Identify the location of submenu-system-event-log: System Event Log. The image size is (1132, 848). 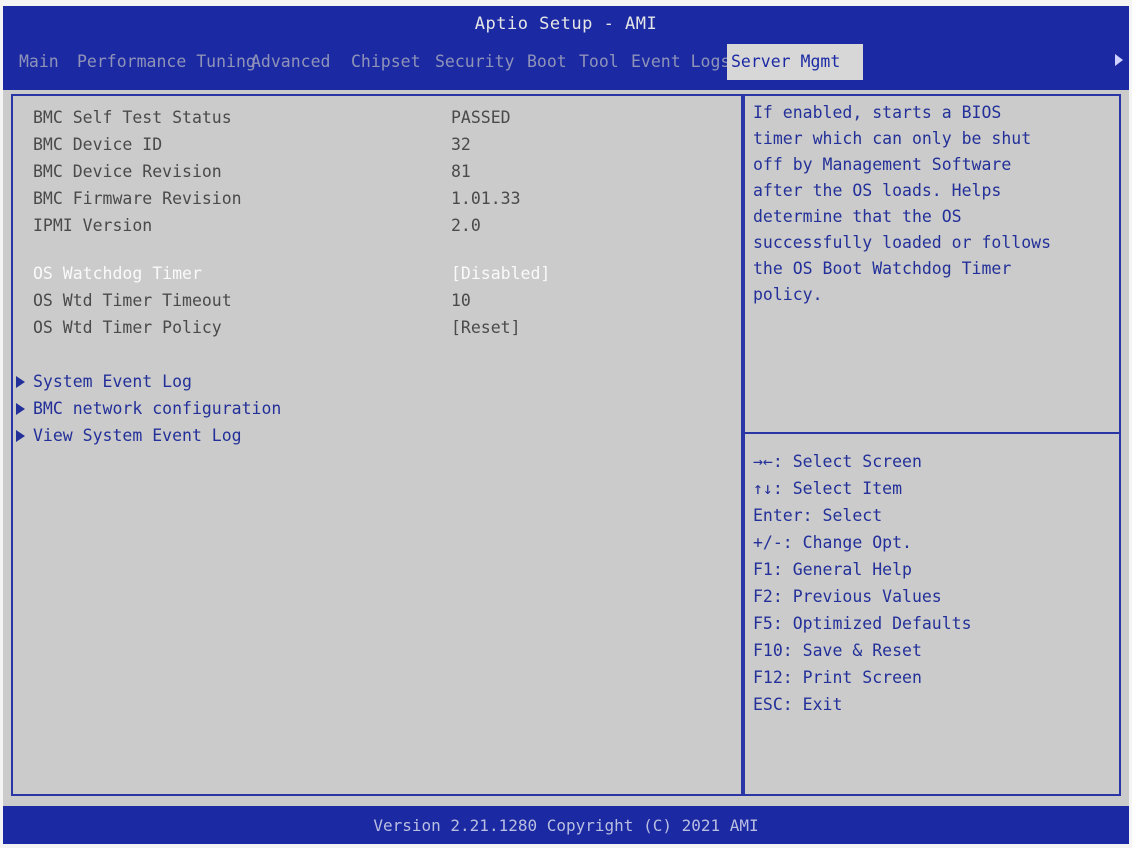
(377, 382).